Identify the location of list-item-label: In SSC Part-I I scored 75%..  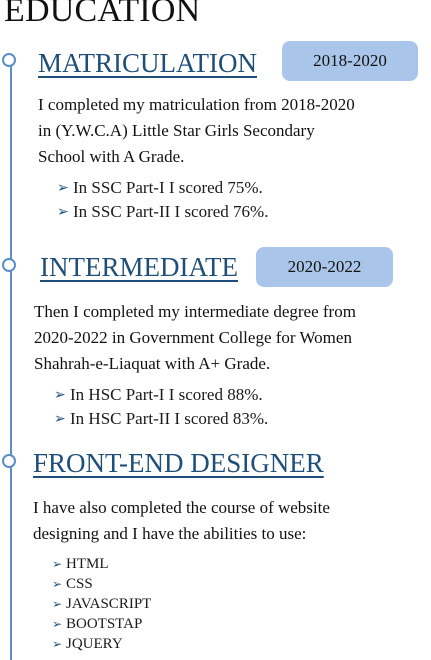
(168, 187).